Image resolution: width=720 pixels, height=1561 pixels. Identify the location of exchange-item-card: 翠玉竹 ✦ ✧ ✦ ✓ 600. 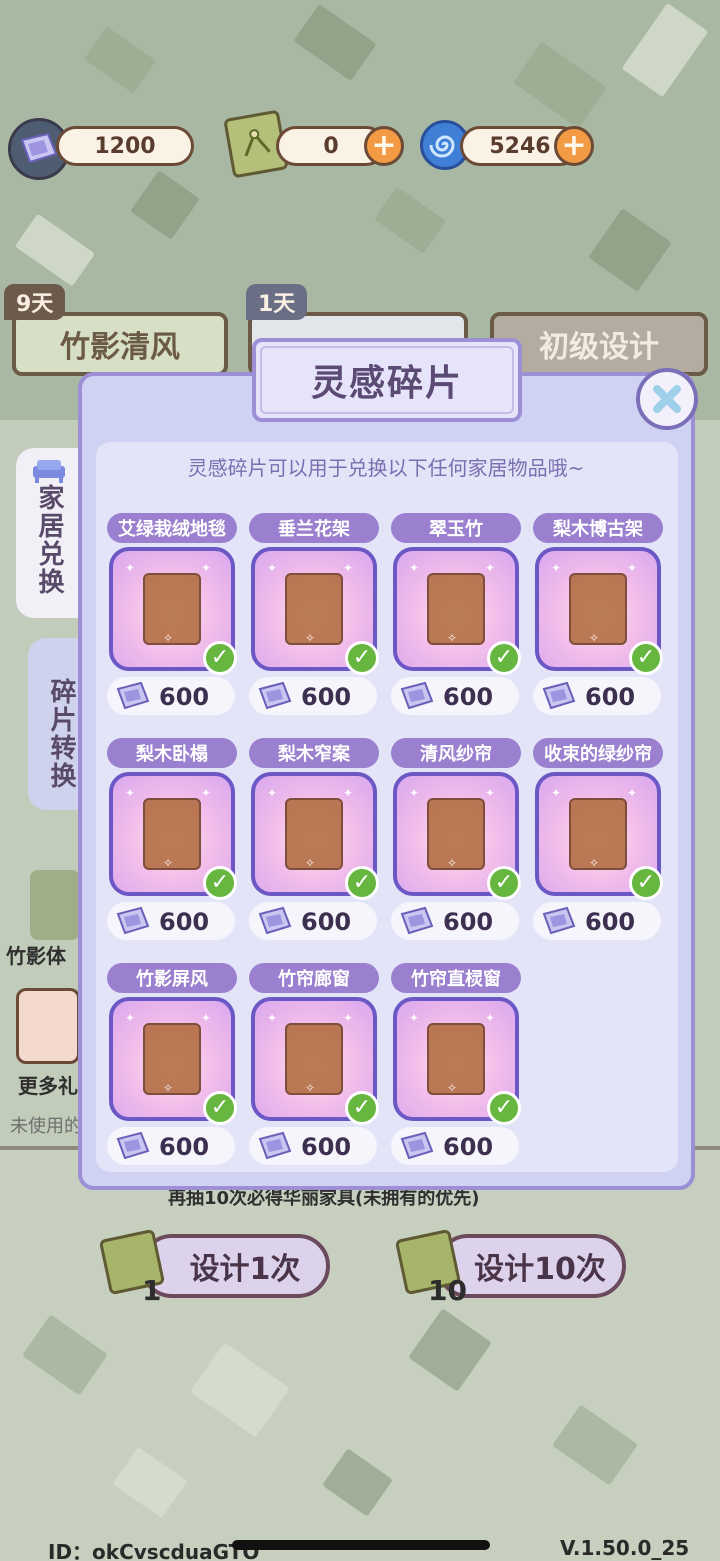
(456, 614).